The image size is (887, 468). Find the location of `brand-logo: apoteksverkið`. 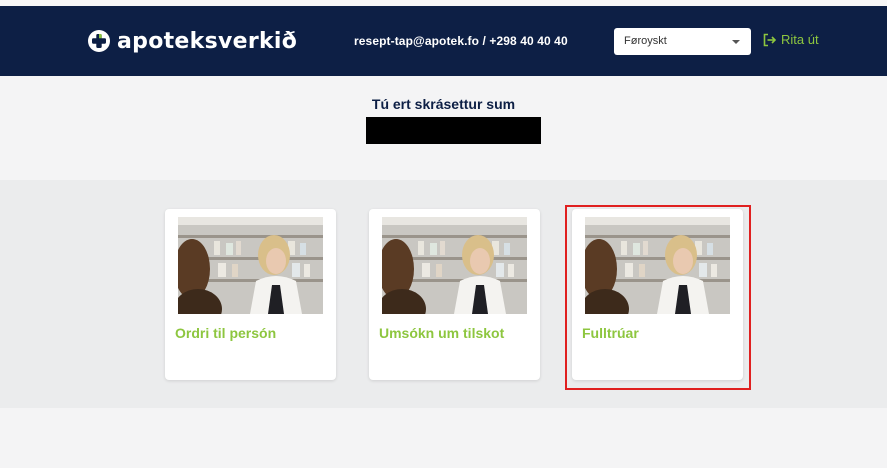

brand-logo: apoteksverkið is located at coordinates (192, 41).